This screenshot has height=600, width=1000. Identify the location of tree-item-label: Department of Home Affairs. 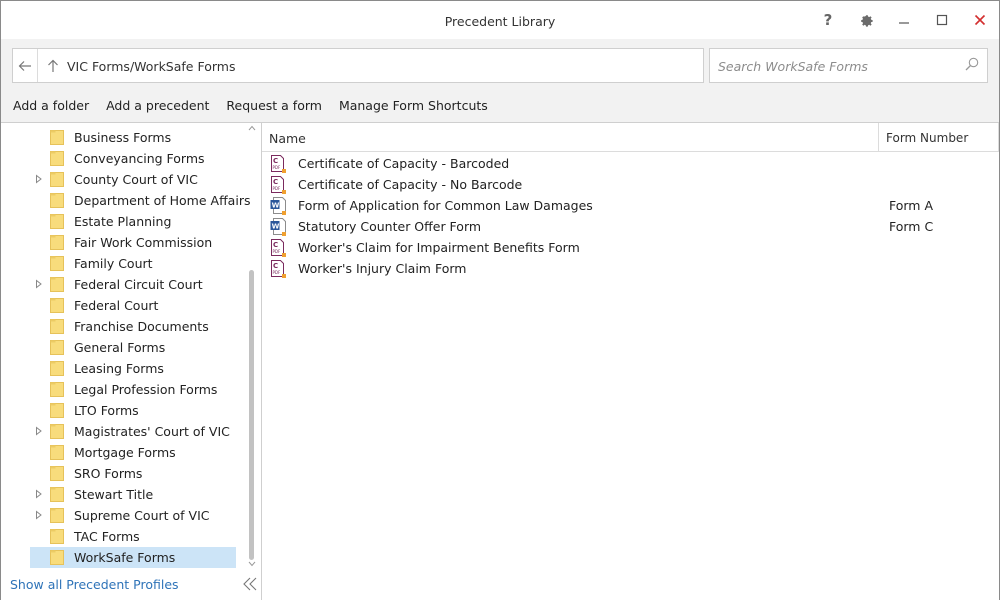
(162, 200).